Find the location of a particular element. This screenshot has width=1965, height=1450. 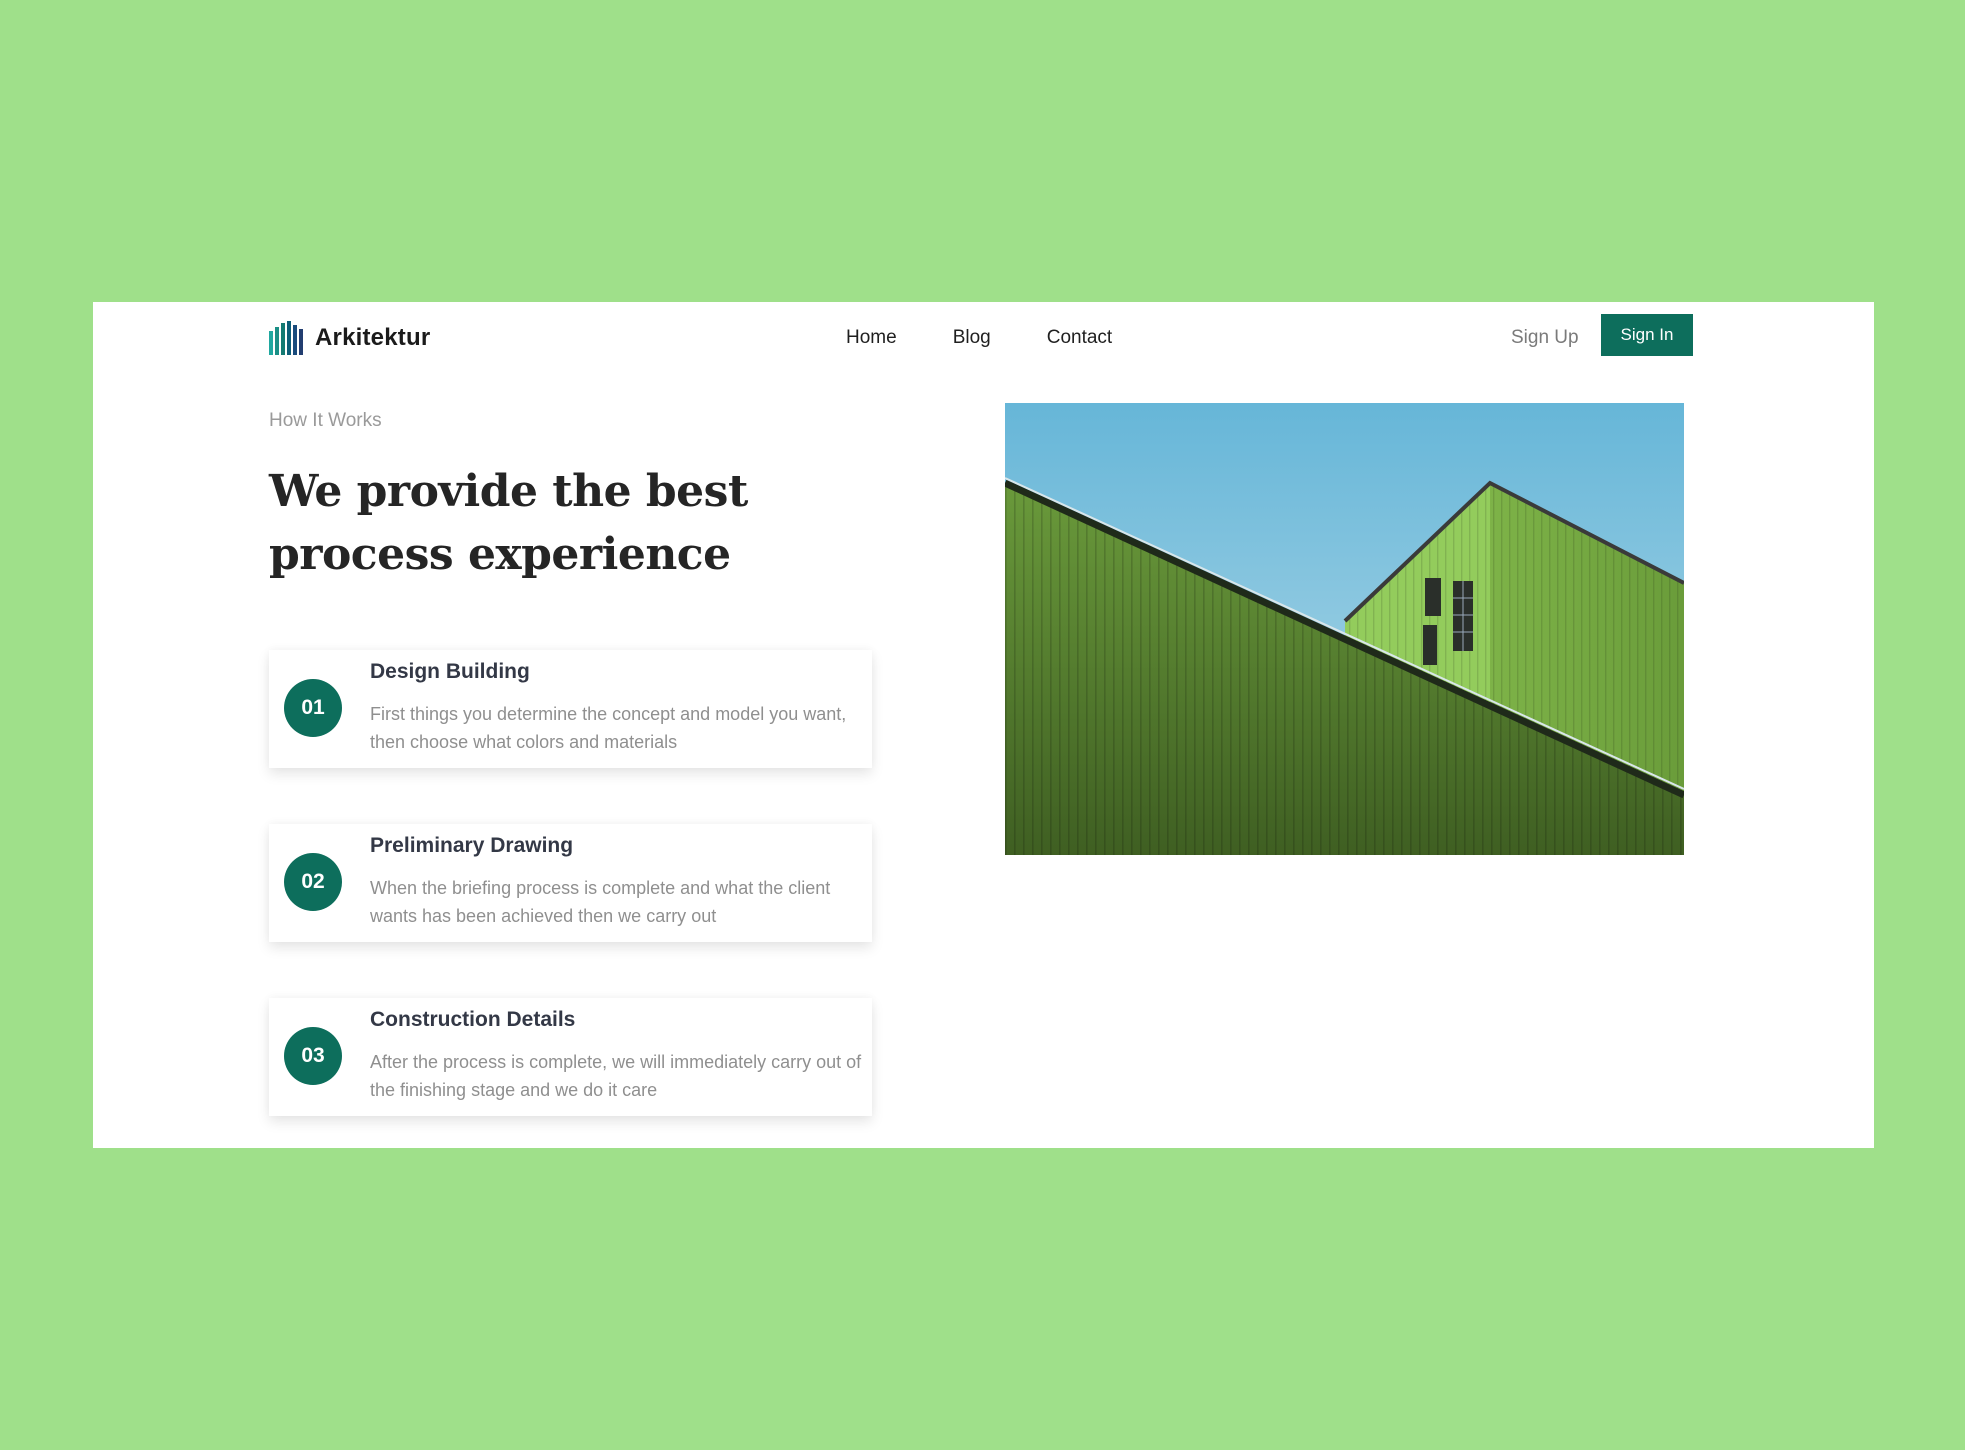

nav-blog-link: Blog is located at coordinates (972, 338).